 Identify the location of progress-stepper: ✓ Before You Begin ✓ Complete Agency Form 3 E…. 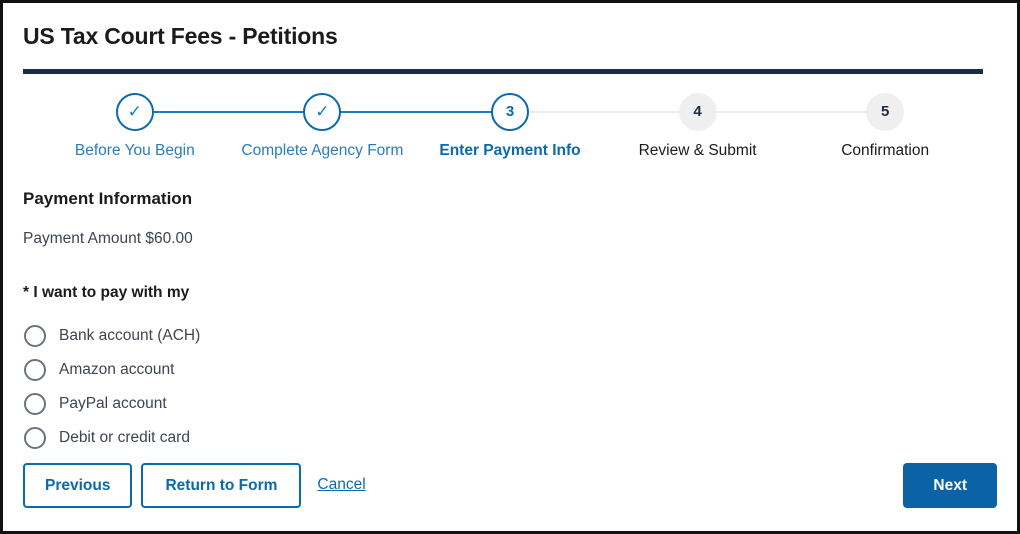
(510, 132).